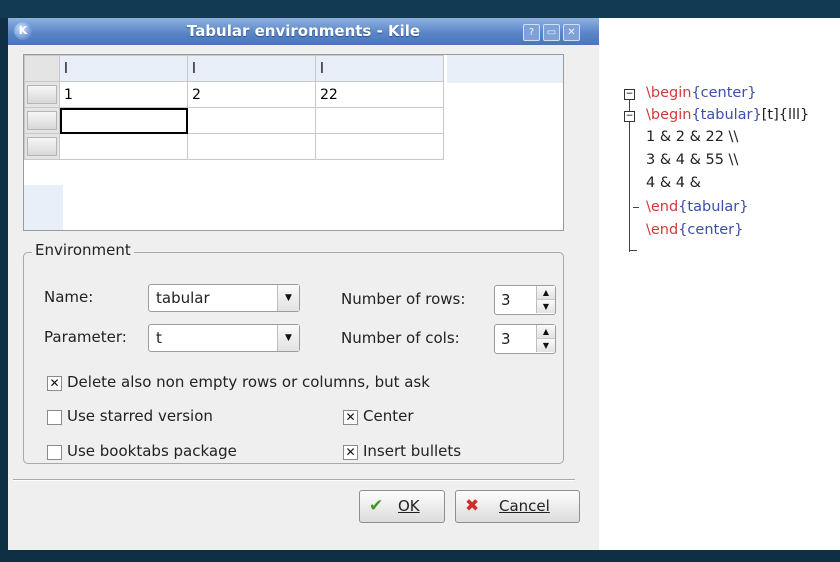 The image size is (840, 562). I want to click on delete-nonempty-checkbox: ✕, so click(54, 383).